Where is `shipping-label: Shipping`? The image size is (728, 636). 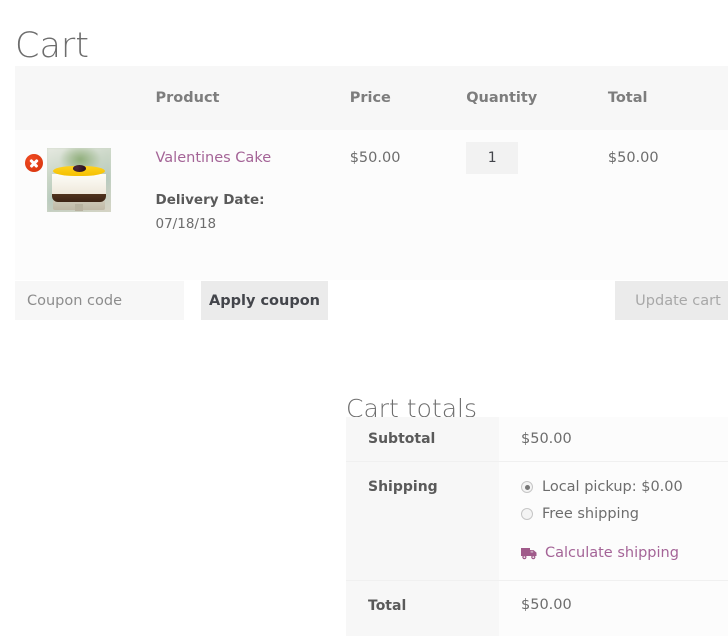 shipping-label: Shipping is located at coordinates (422, 521).